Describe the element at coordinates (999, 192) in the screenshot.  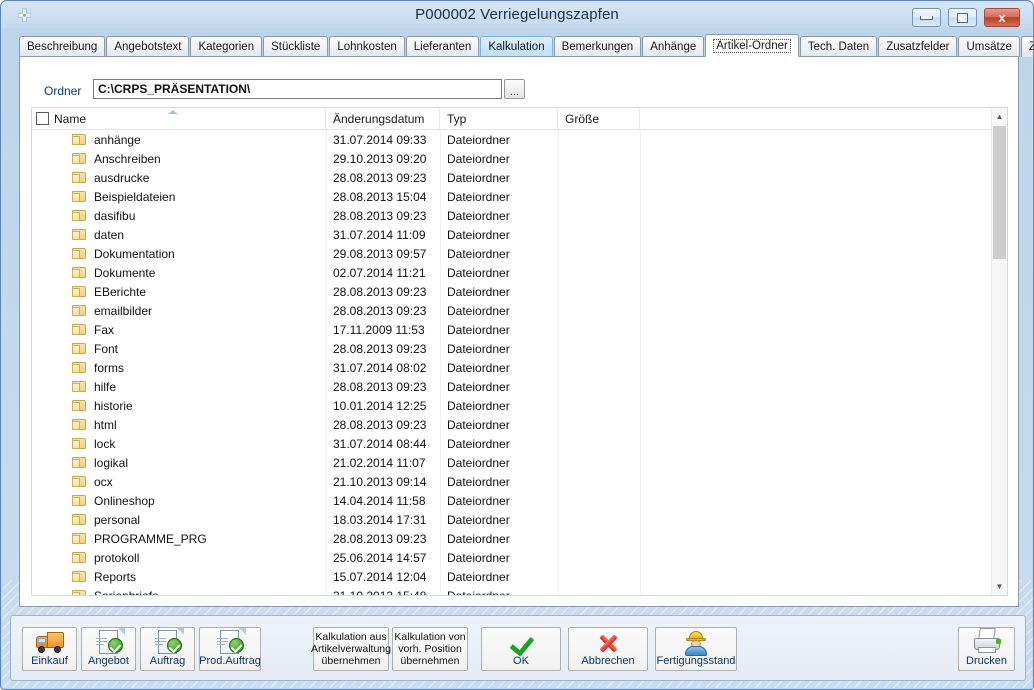
I see `scrollbar-thumb` at that location.